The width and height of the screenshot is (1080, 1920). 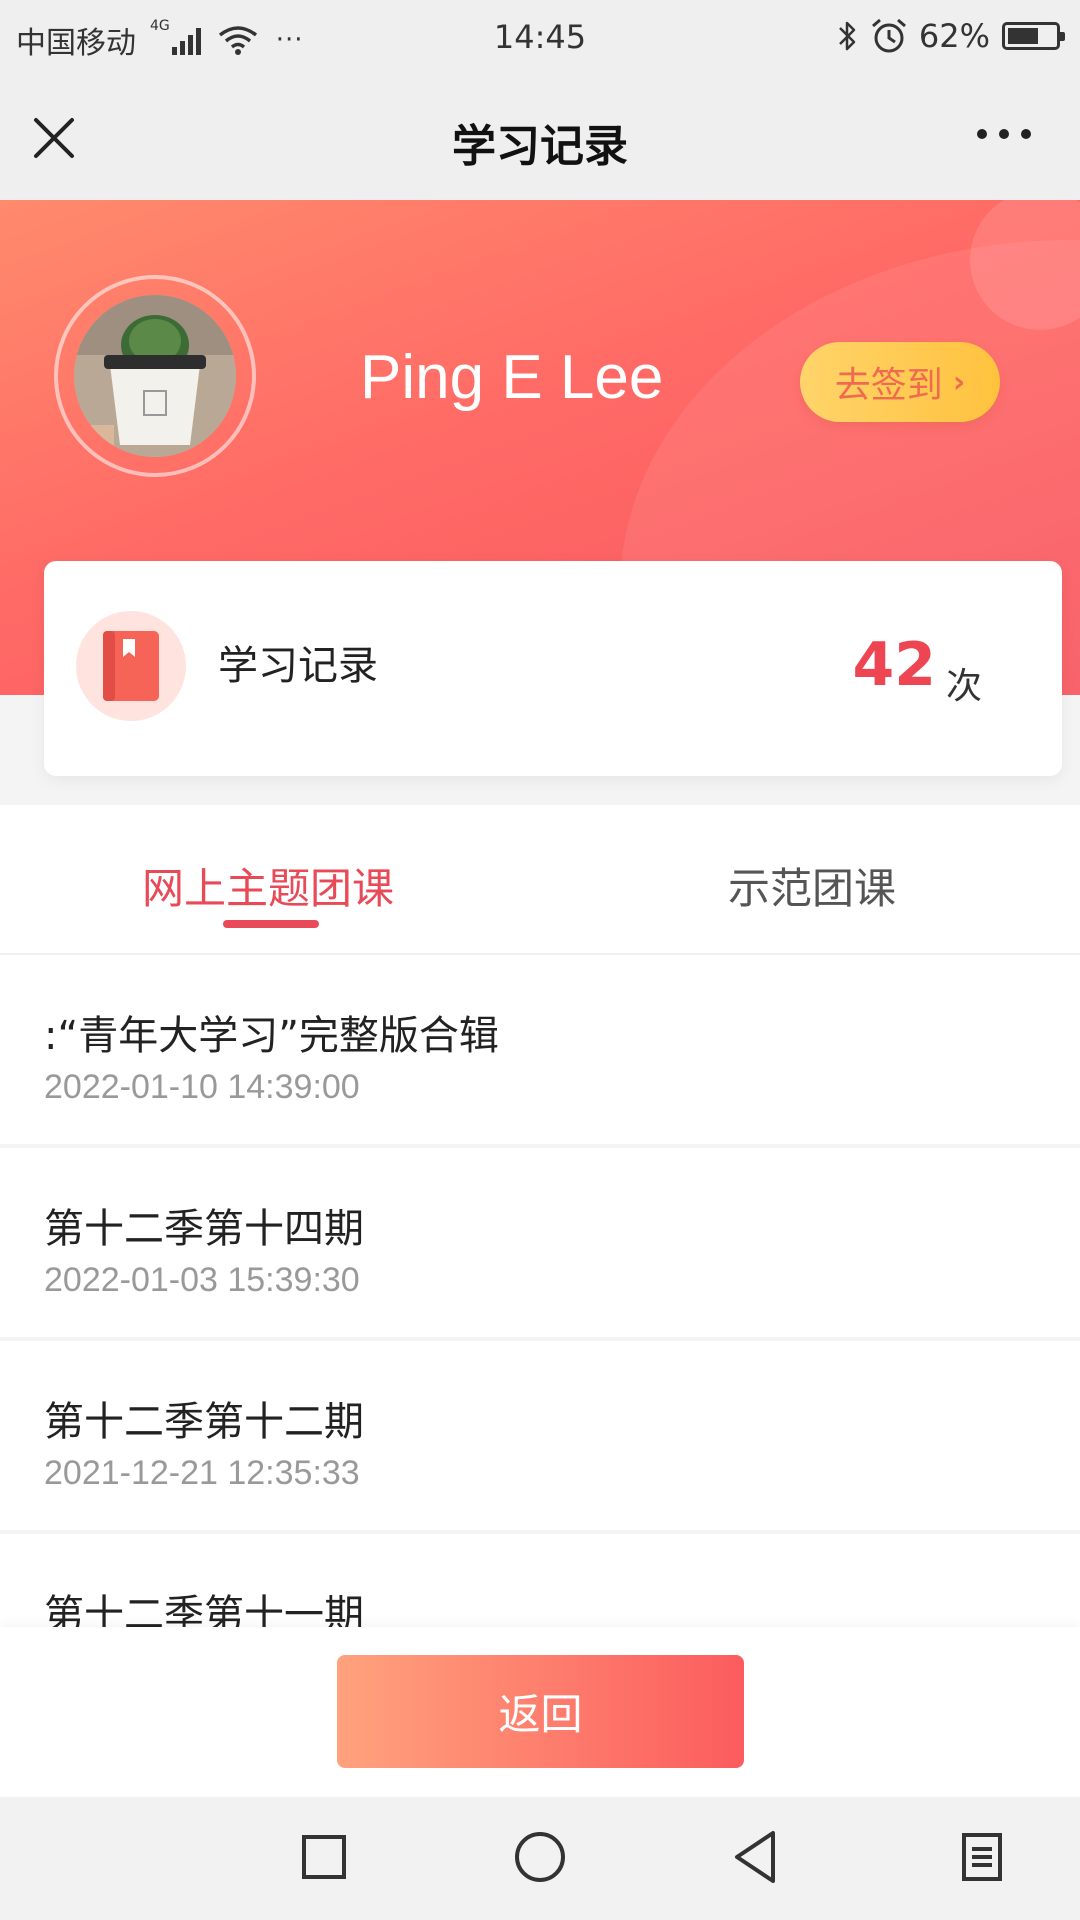 What do you see at coordinates (959, 382) in the screenshot?
I see `chevron-right-icon: ›` at bounding box center [959, 382].